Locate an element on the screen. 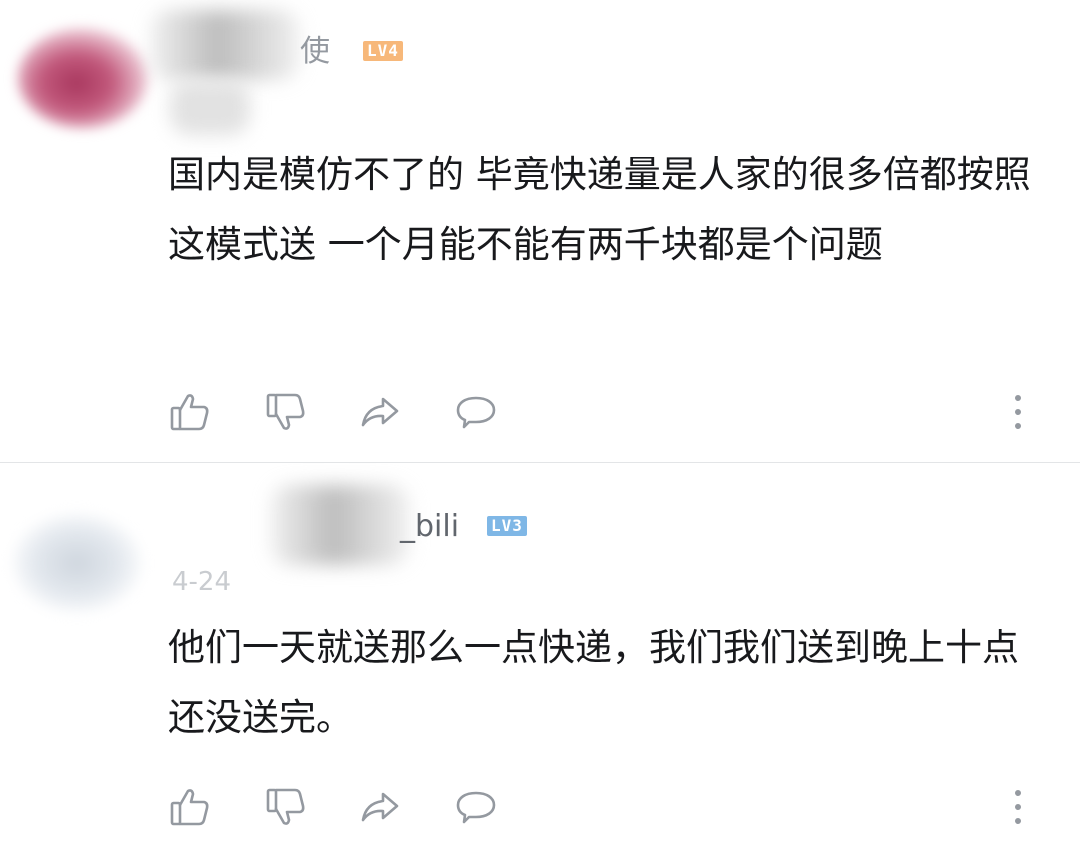 The image size is (1080, 852). level-badge: LV3 is located at coordinates (507, 526).